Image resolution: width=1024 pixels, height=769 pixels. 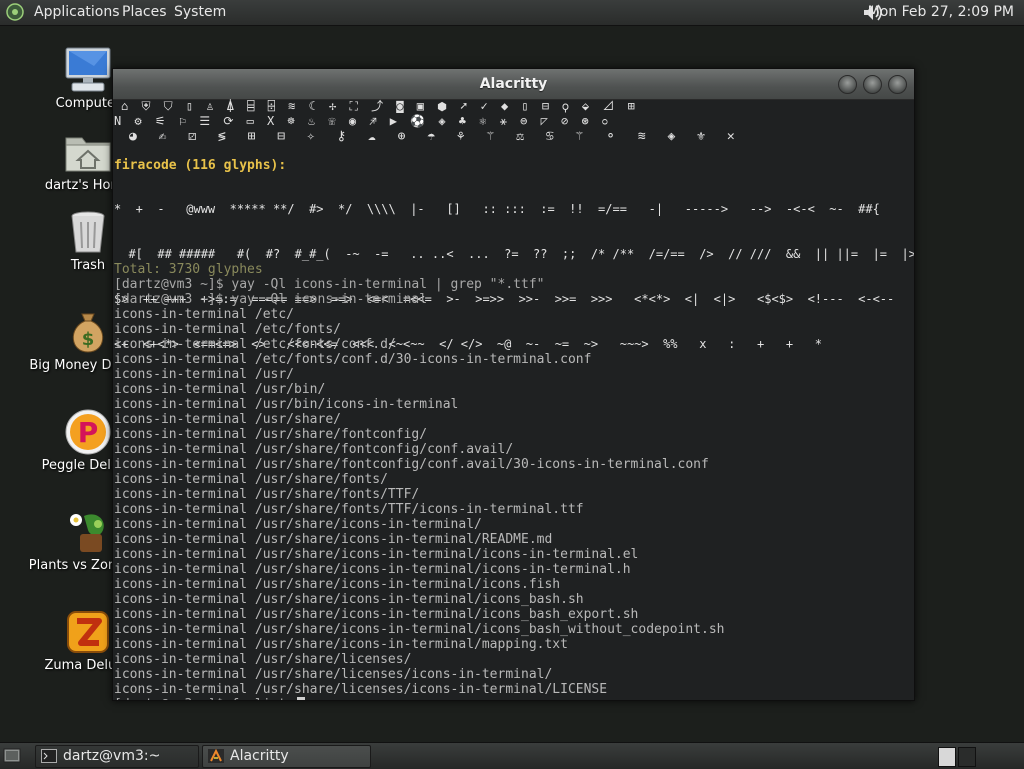 What do you see at coordinates (514, 314) in the screenshot?
I see `output-line: icons-in-terminal /etc/` at bounding box center [514, 314].